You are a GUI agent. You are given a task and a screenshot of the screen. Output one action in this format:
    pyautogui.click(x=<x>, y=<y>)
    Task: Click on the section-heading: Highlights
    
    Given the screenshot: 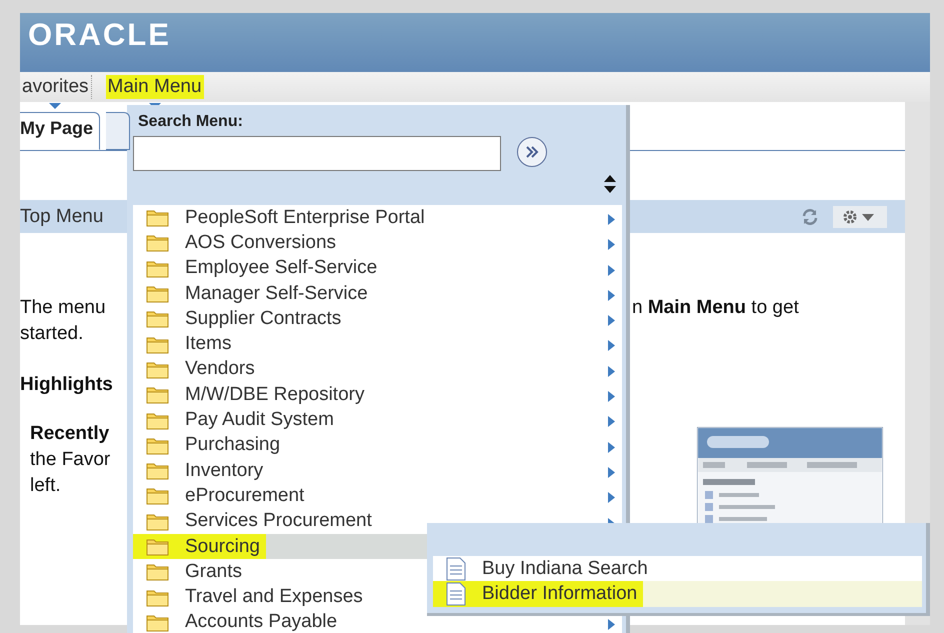 What is the action you would take?
    pyautogui.click(x=66, y=385)
    